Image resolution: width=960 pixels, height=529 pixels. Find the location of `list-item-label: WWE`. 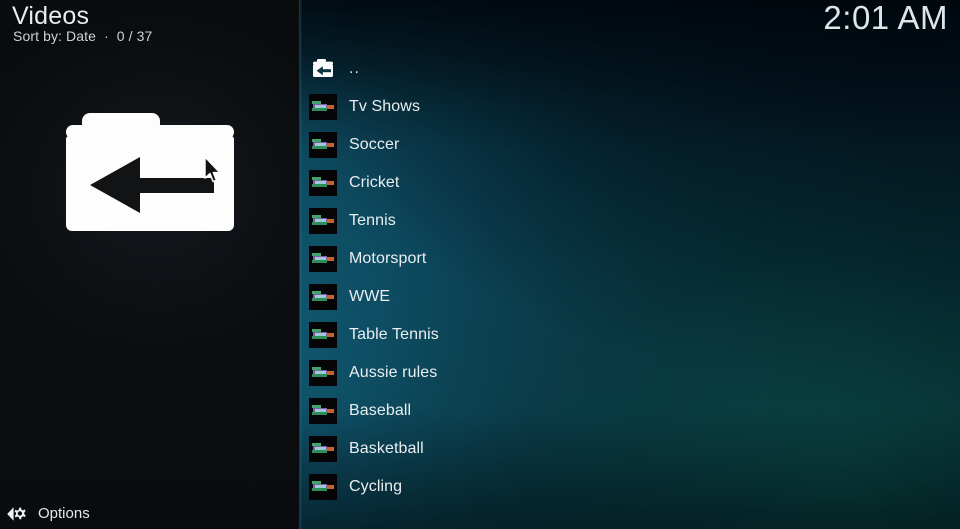

list-item-label: WWE is located at coordinates (370, 296).